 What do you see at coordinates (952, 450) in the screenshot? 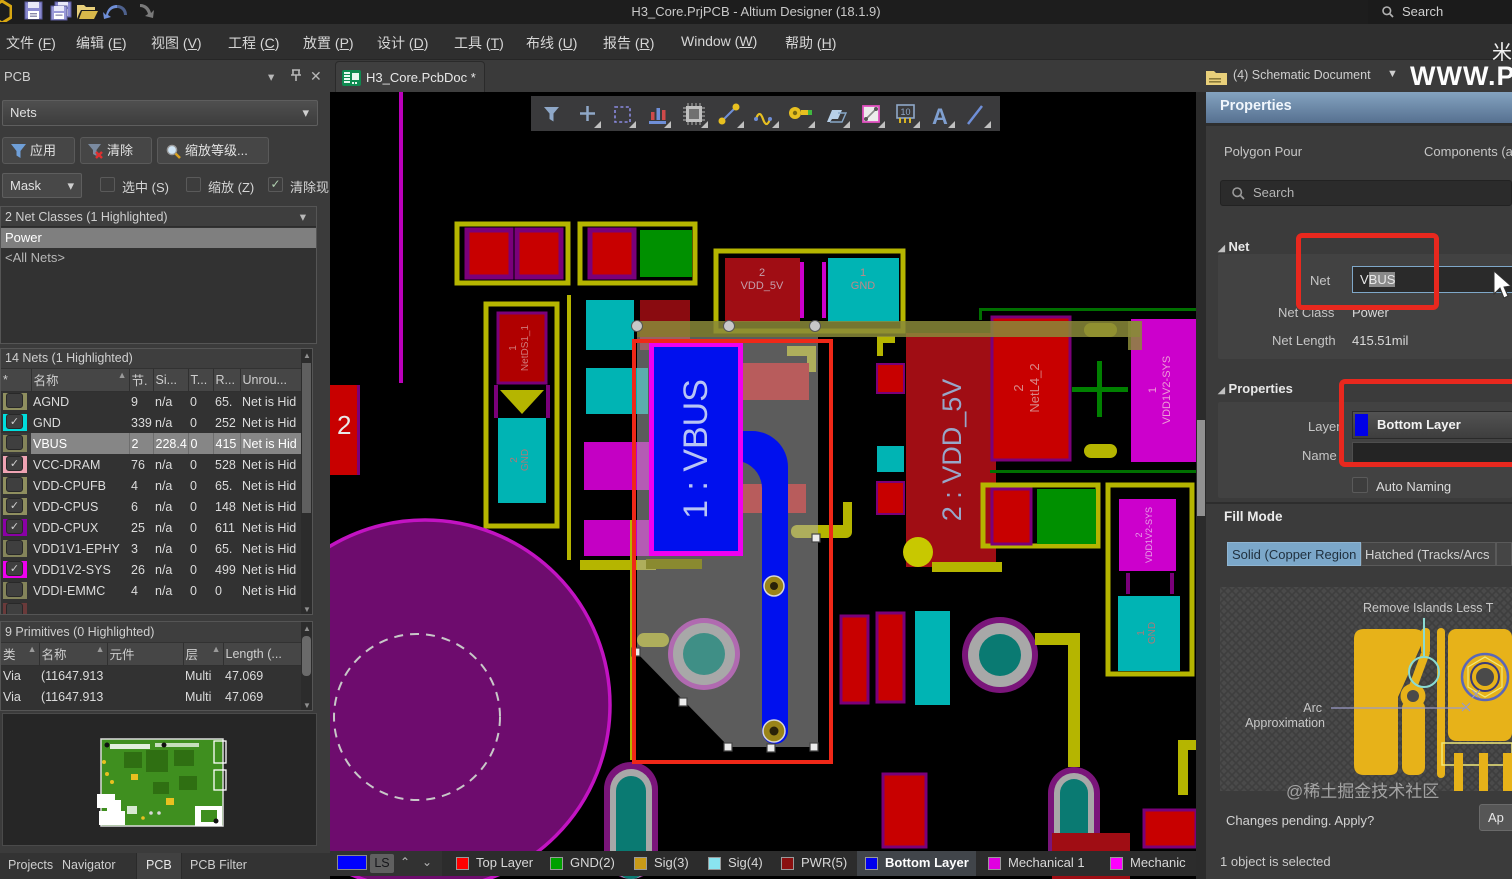
I see `svg-text: 2 : VDD_5V` at bounding box center [952, 450].